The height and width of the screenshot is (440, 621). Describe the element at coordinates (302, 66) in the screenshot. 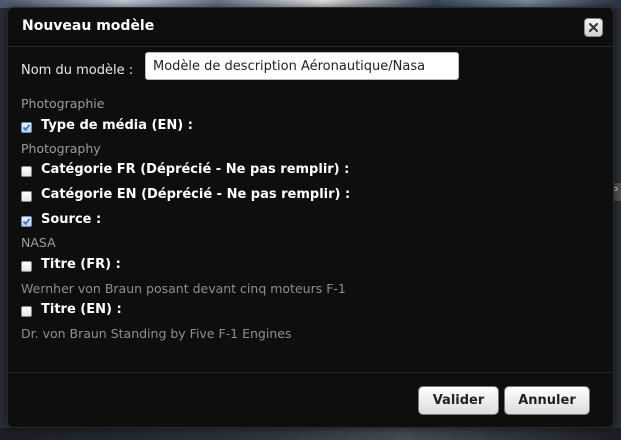

I see `template-name-input` at that location.